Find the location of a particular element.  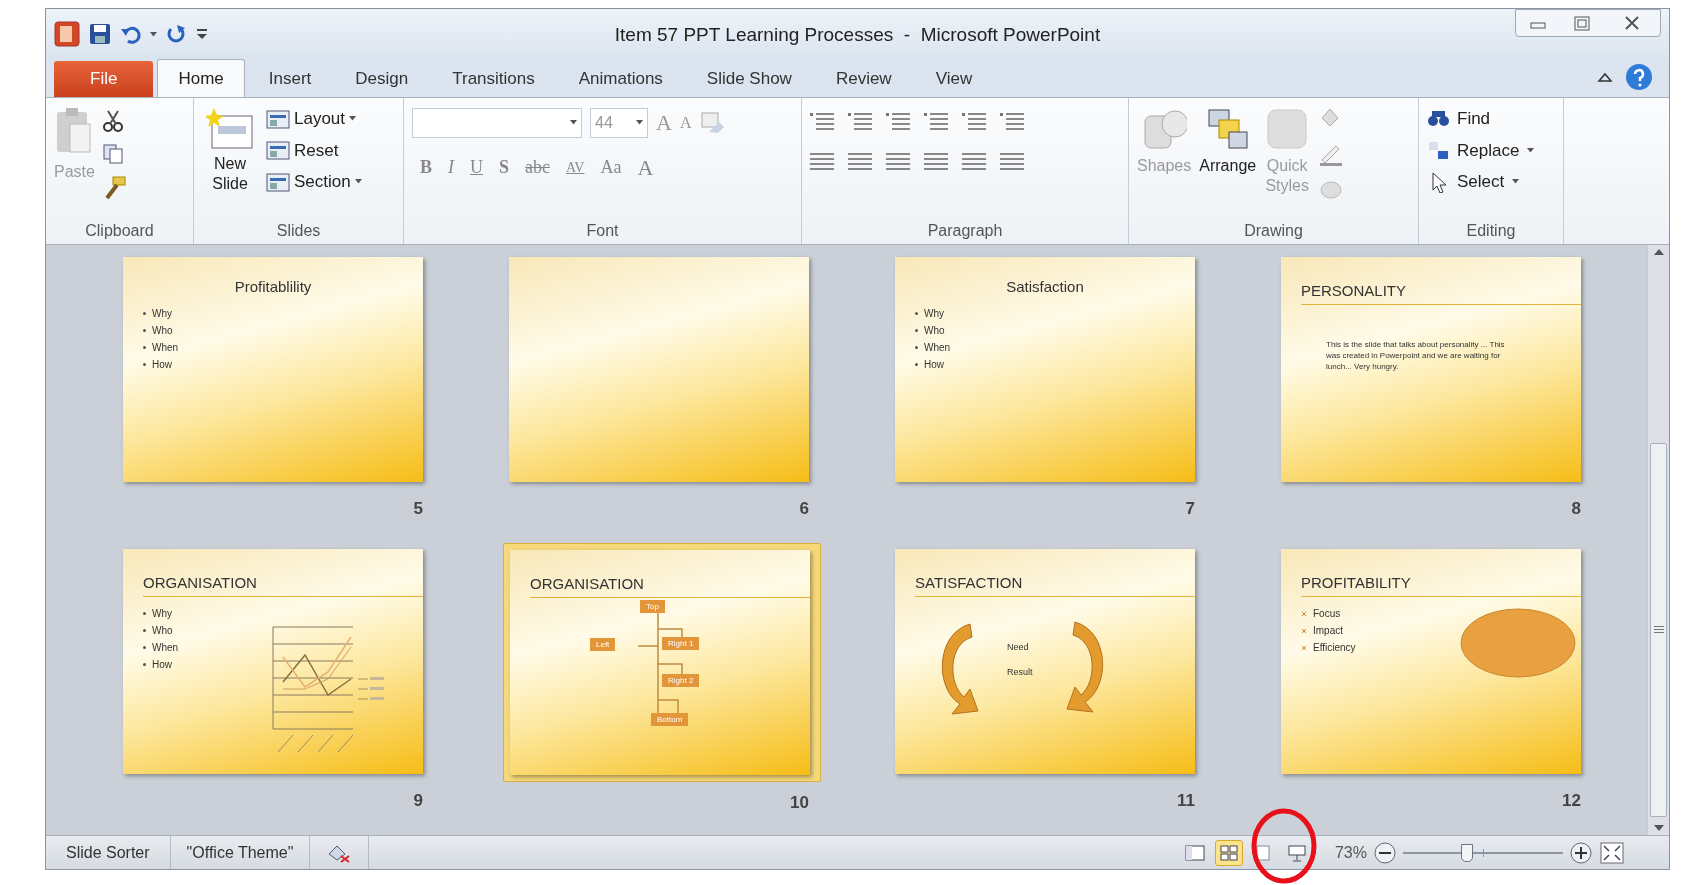

theme-label: "Office Theme" is located at coordinates (240, 852).